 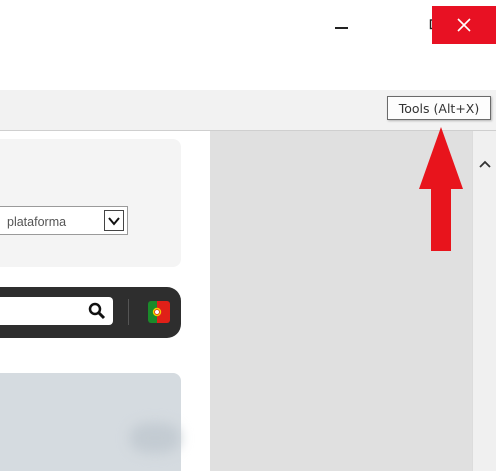 I want to click on scroll-up-button, so click(x=484, y=164).